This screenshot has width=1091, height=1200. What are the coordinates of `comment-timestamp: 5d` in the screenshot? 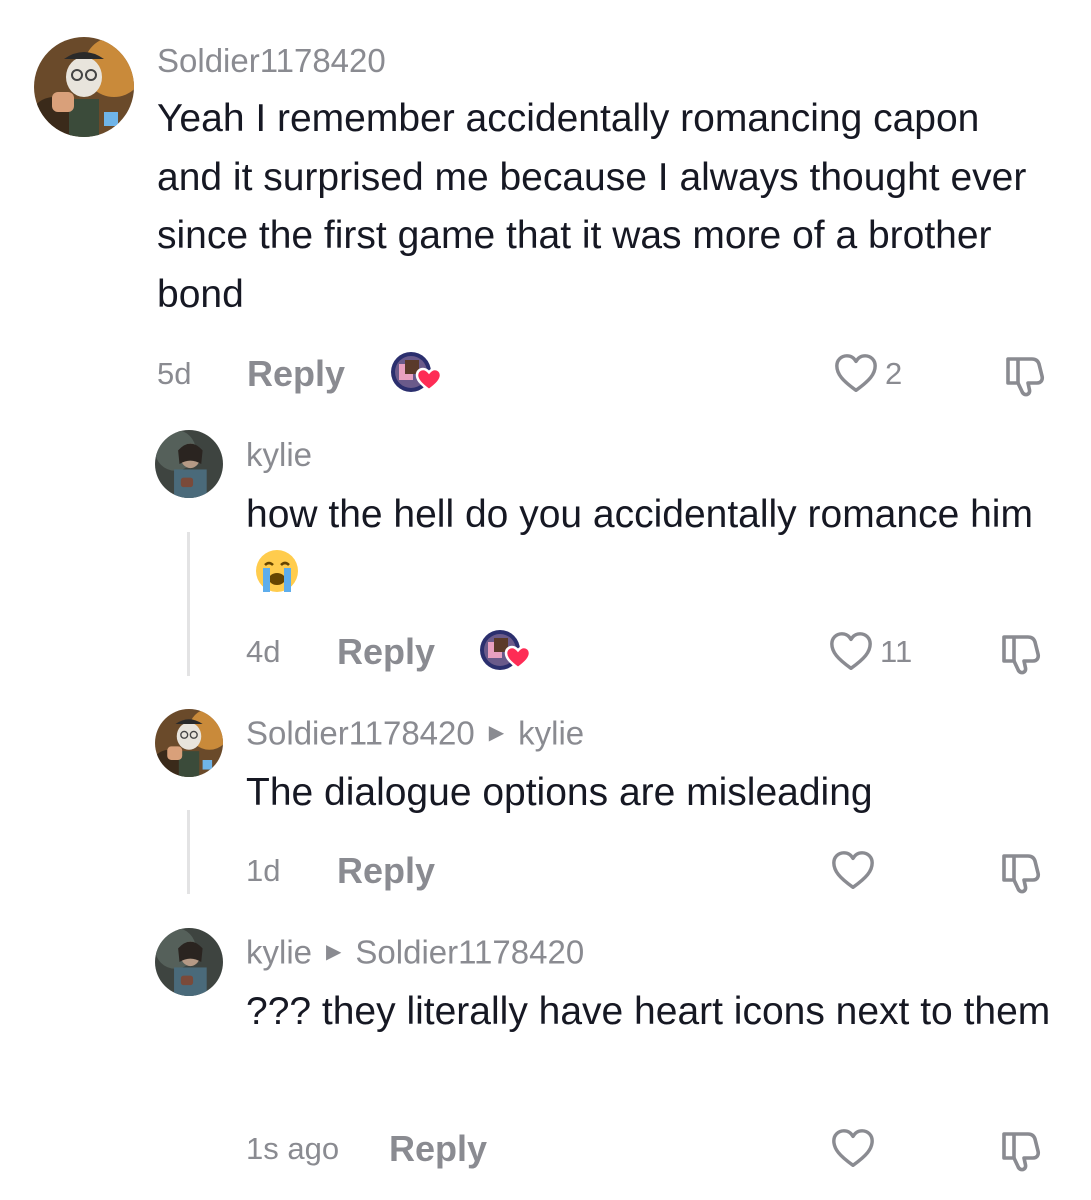 It's located at (174, 373).